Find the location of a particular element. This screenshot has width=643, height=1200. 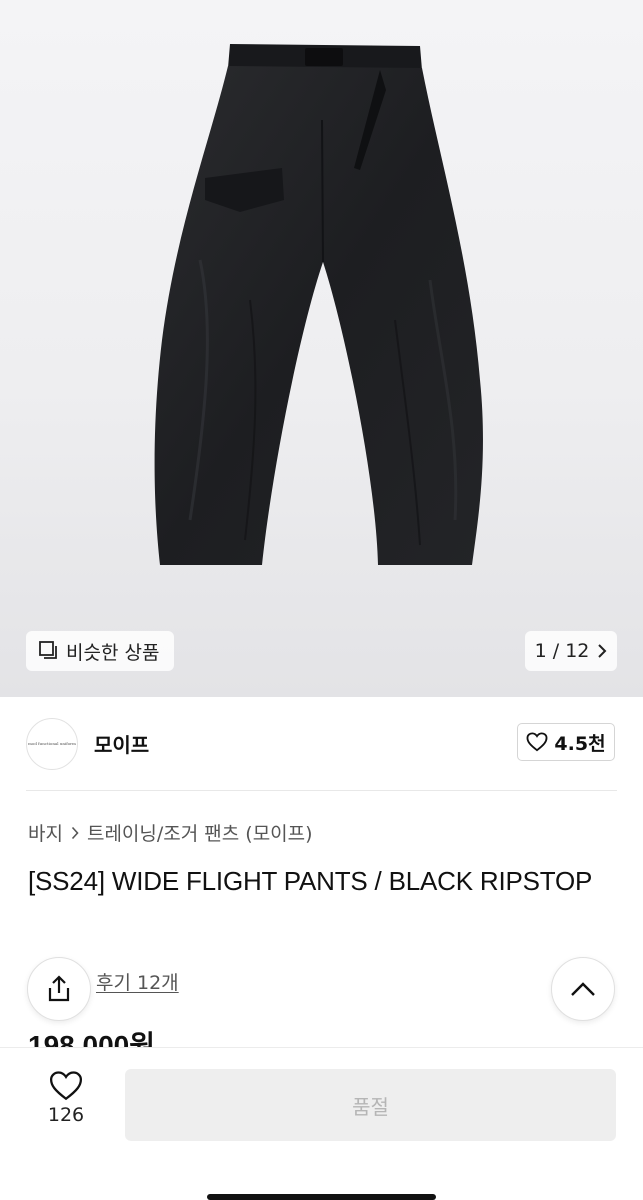

follower-count: 4.5천 is located at coordinates (580, 743).